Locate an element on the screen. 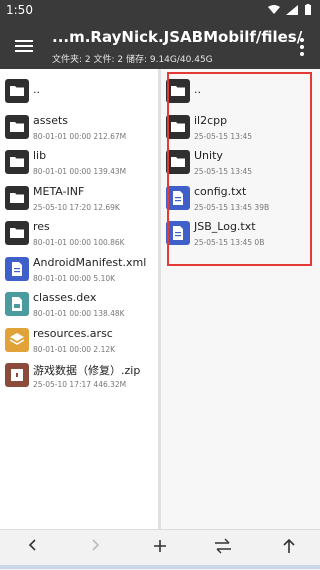 Image resolution: width=320 pixels, height=570 pixels. file-row: assets 80-01-01 00:00 212.67M is located at coordinates (79, 128).